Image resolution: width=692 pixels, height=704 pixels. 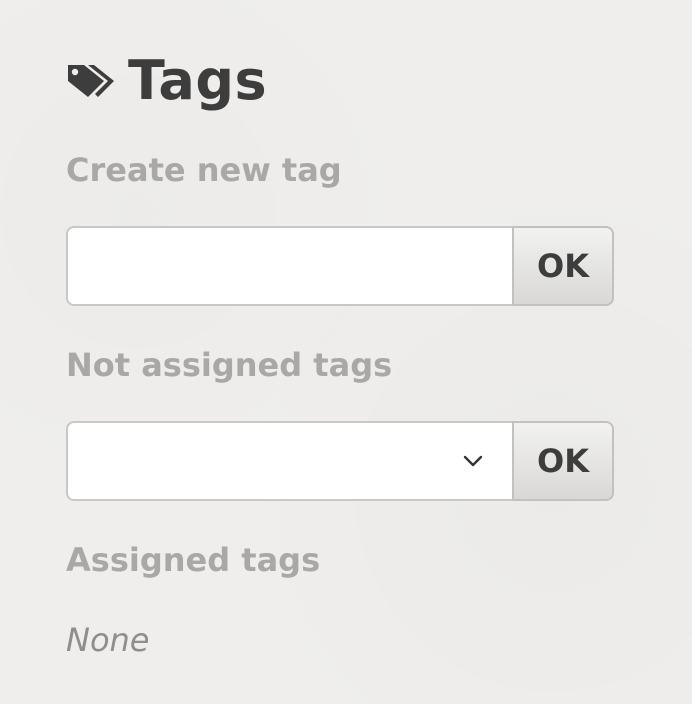 What do you see at coordinates (563, 266) in the screenshot?
I see `create-tag-ok-button: OK` at bounding box center [563, 266].